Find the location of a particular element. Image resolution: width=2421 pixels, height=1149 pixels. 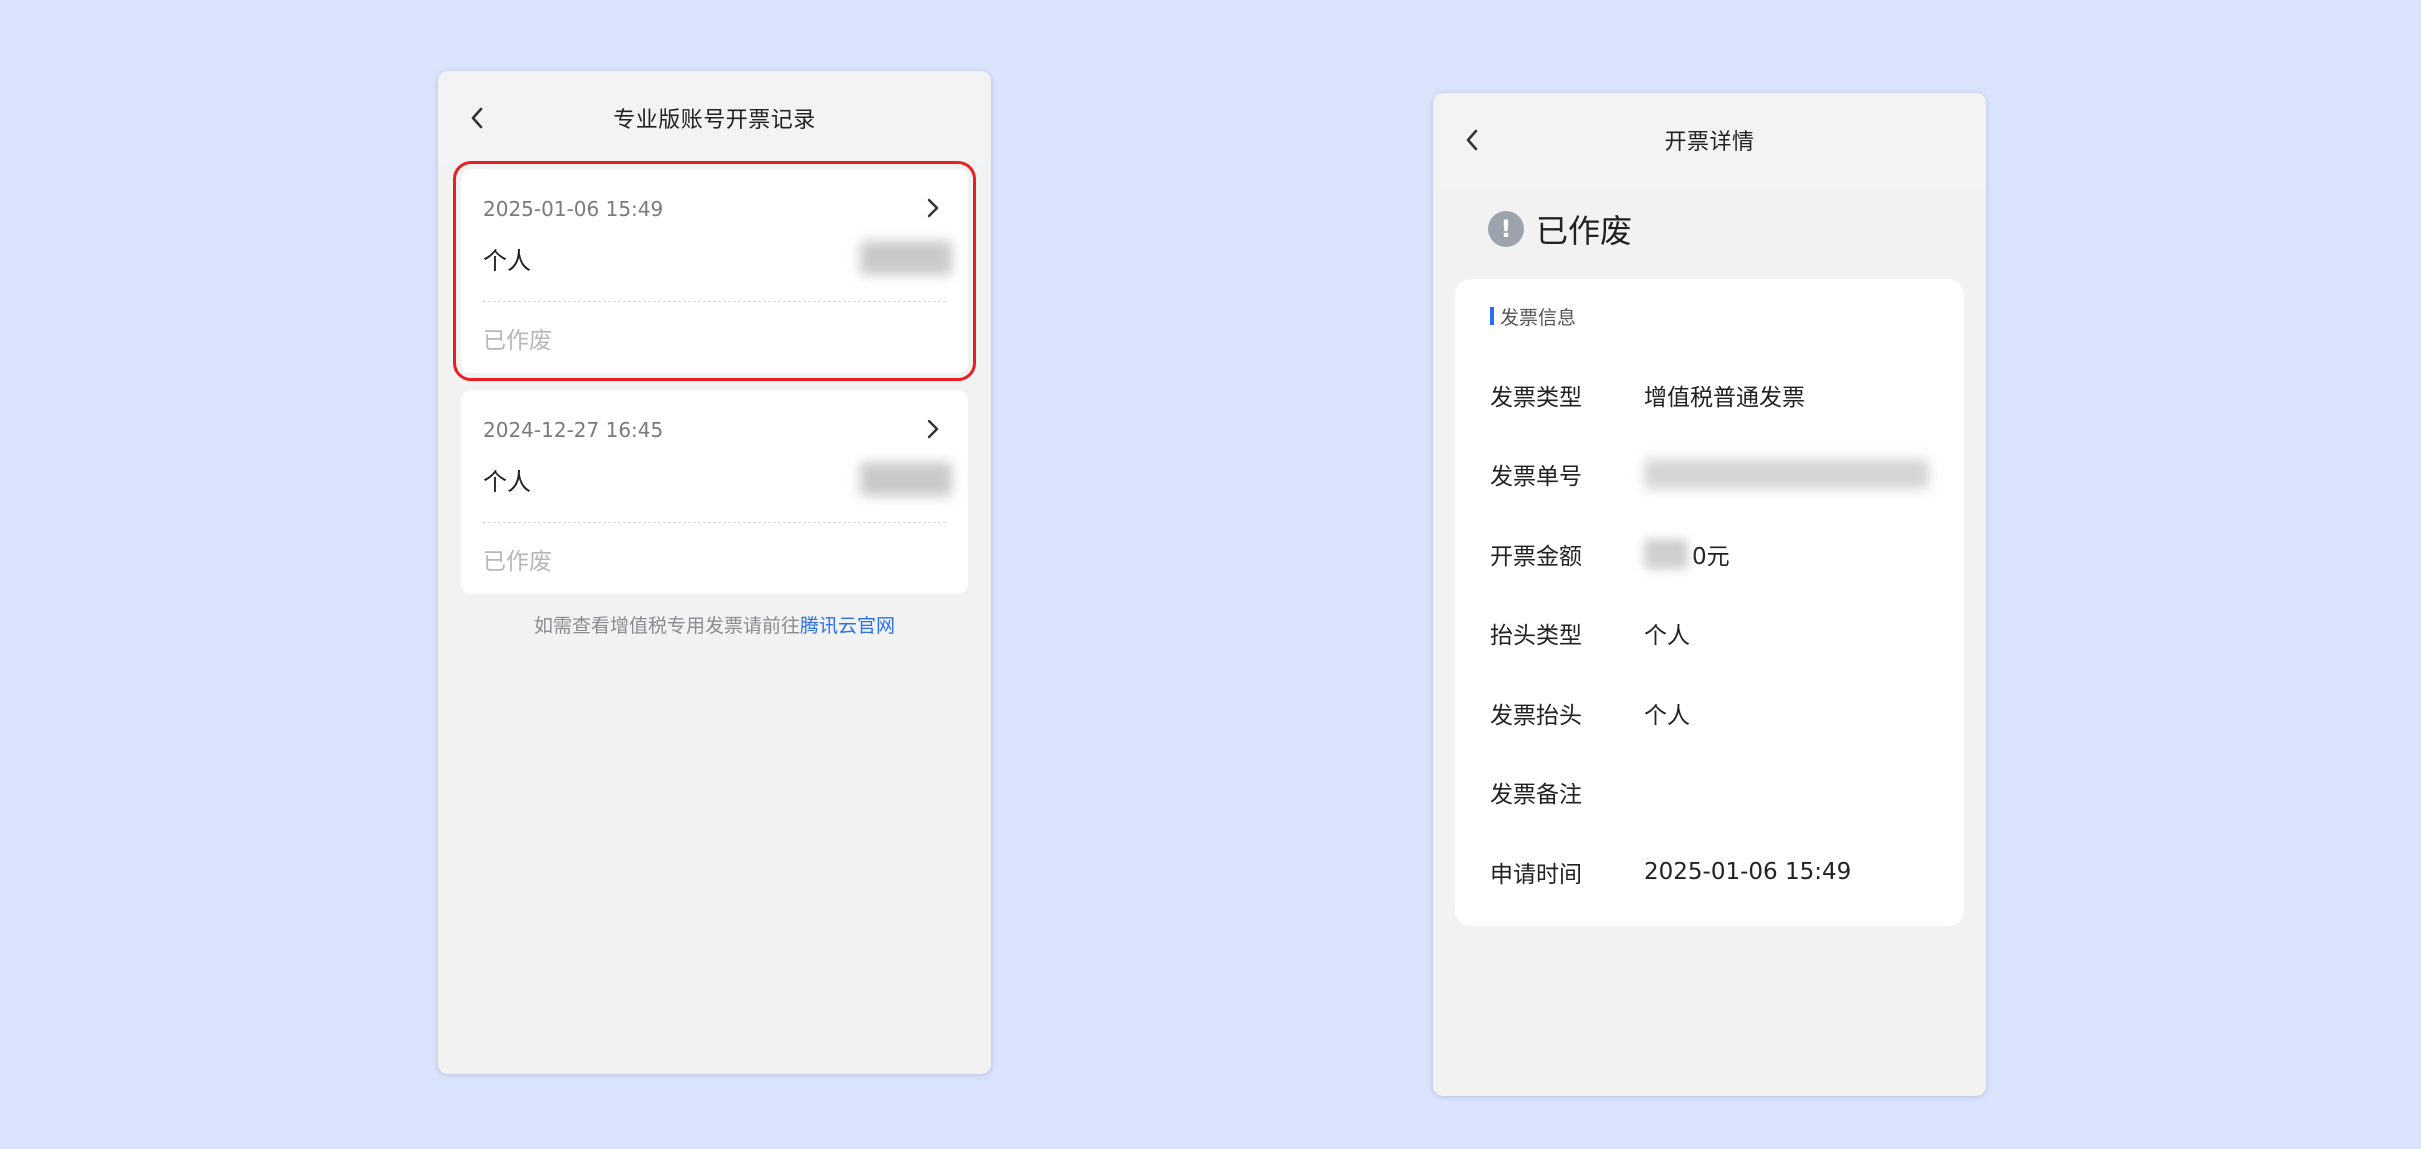

tencent-cloud-link: 腾讯云官网 is located at coordinates (847, 626).